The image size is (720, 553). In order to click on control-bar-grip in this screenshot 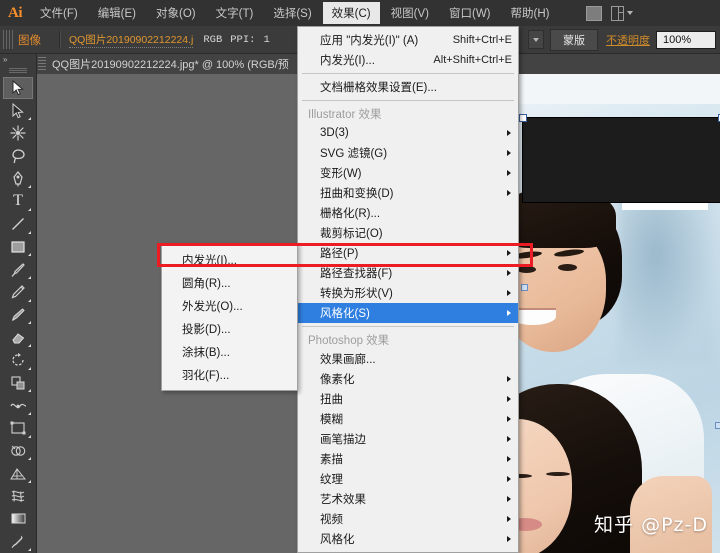, I will do `click(8, 39)`.